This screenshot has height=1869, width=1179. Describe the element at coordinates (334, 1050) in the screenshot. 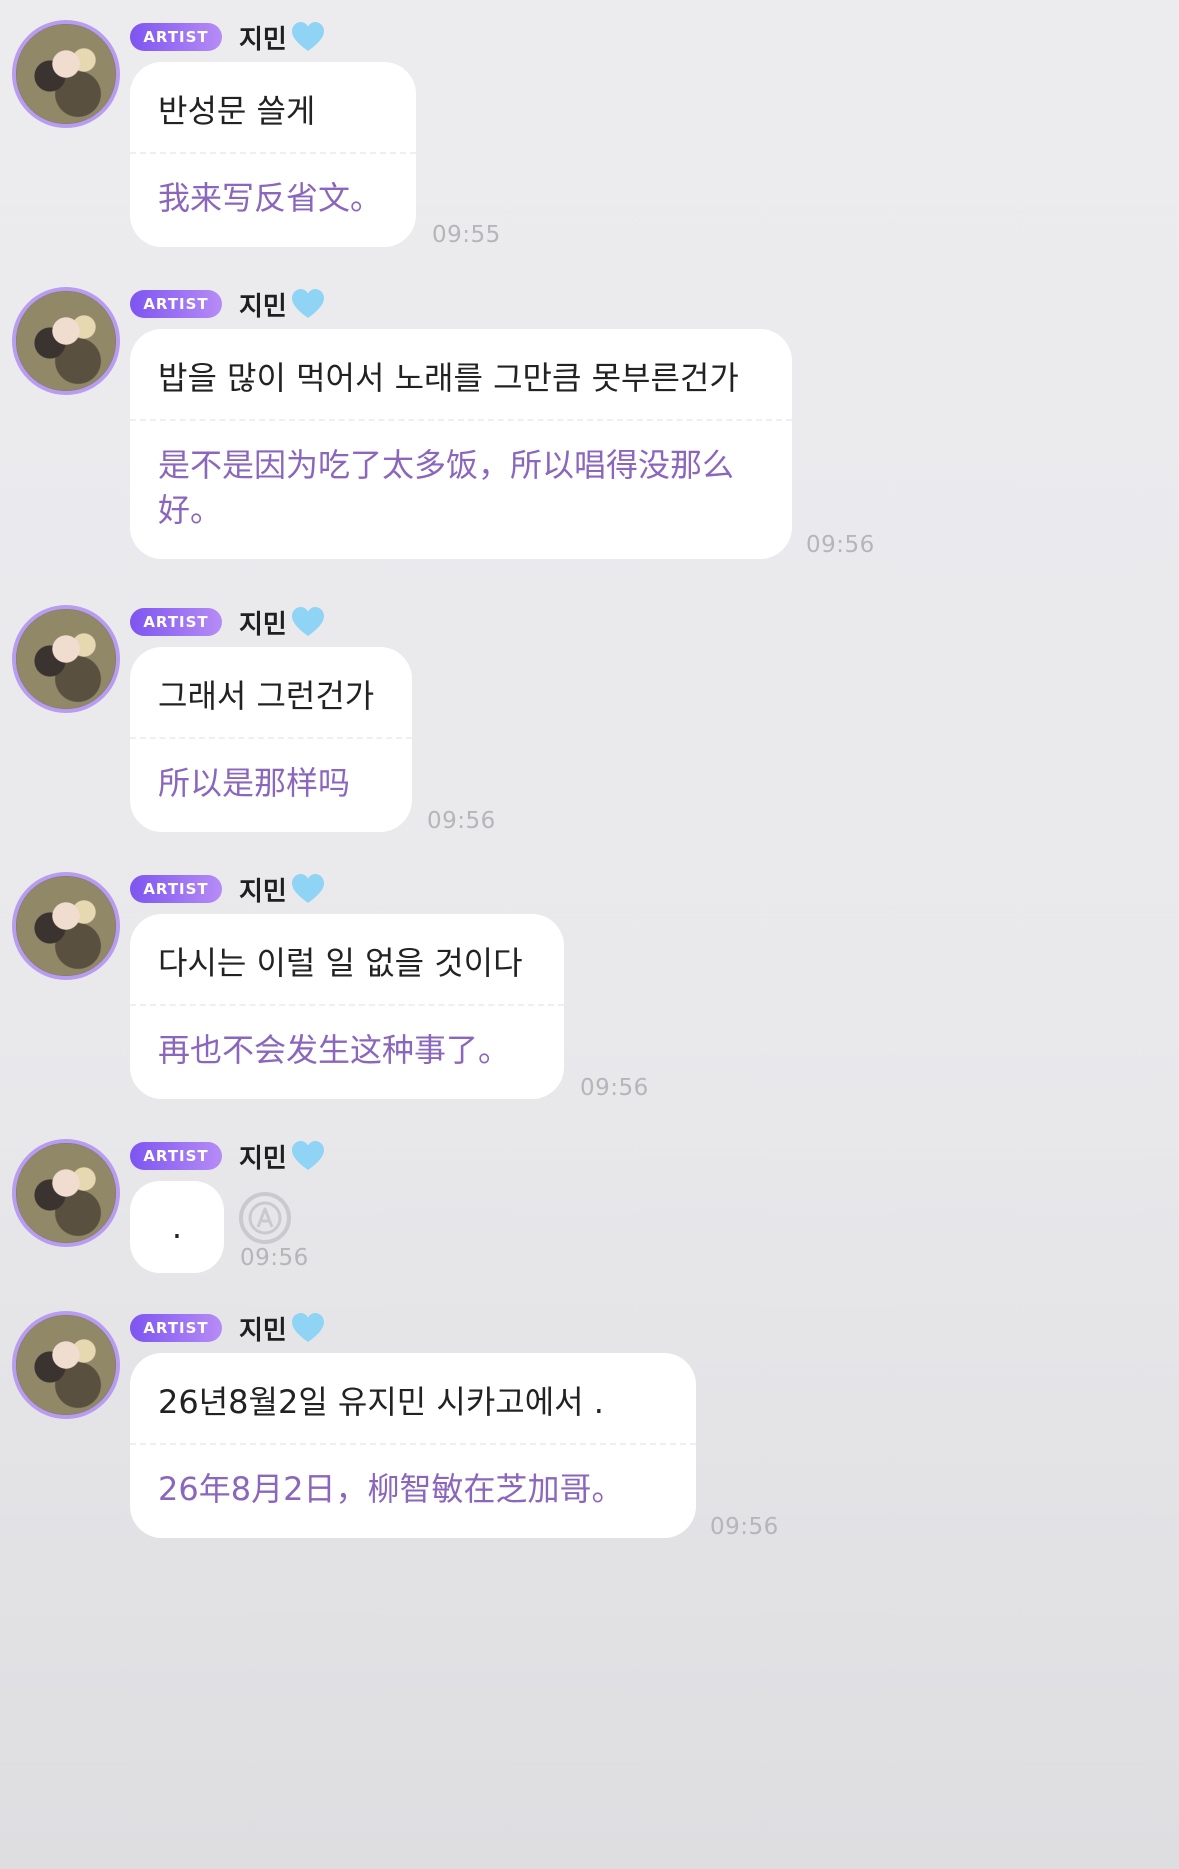

I see `chinese-translation: 再也不会发生这种事了。` at that location.